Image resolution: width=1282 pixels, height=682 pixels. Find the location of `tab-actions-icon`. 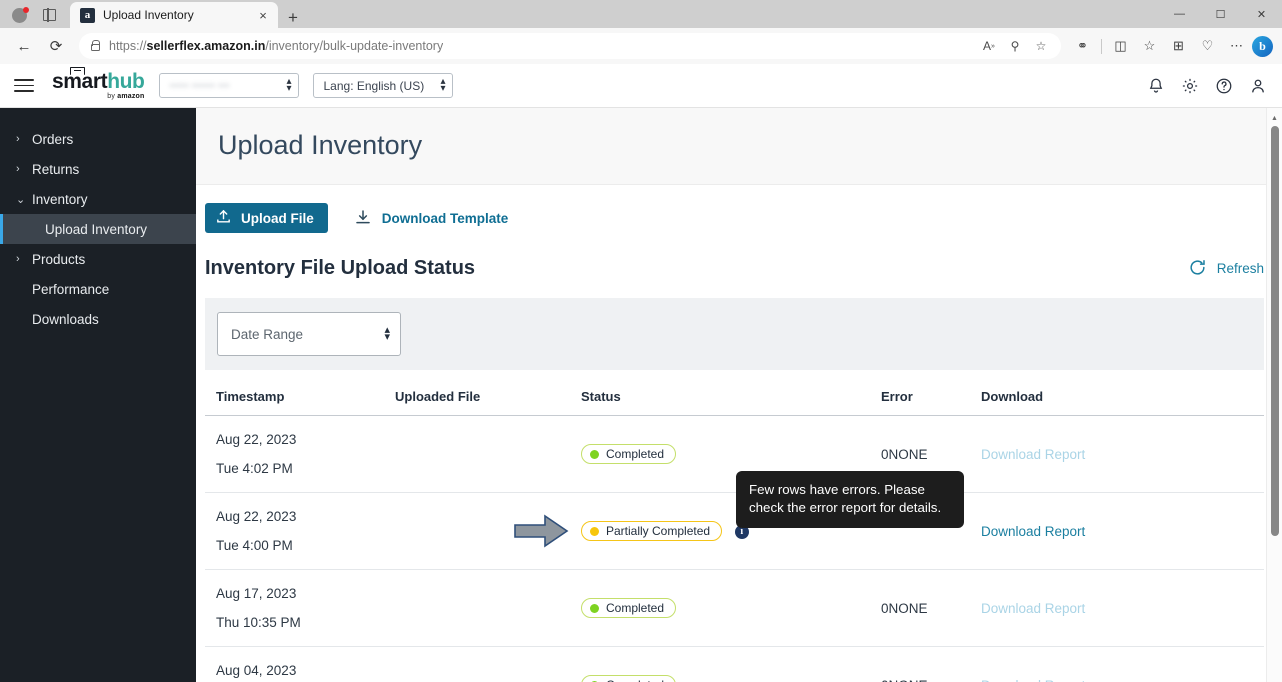

tab-actions-icon is located at coordinates (49, 15).